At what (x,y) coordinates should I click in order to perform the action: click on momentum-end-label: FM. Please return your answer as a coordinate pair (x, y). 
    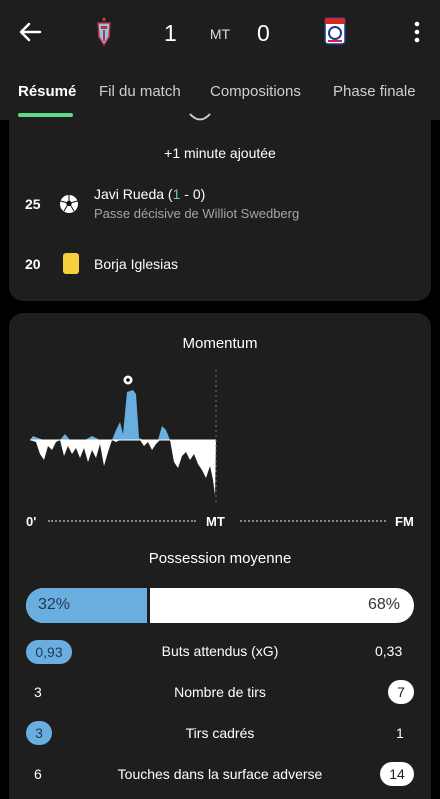
    Looking at the image, I should click on (404, 521).